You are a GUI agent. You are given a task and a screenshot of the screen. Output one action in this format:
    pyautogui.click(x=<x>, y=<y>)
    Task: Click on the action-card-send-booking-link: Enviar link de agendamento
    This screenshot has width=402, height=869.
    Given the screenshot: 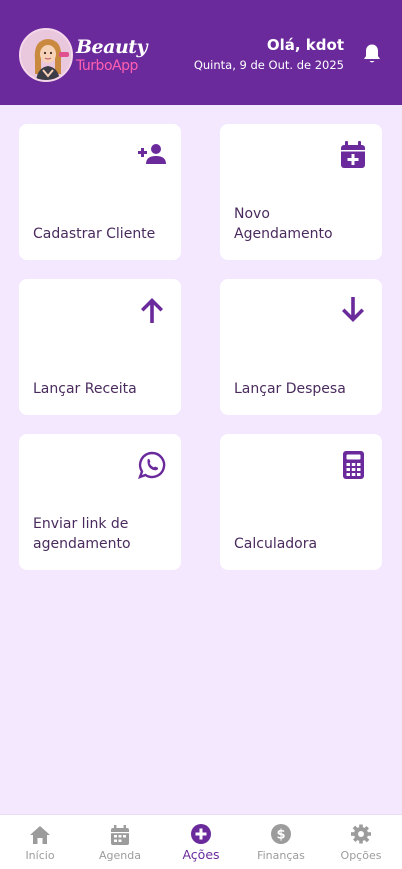 What is the action you would take?
    pyautogui.click(x=100, y=502)
    